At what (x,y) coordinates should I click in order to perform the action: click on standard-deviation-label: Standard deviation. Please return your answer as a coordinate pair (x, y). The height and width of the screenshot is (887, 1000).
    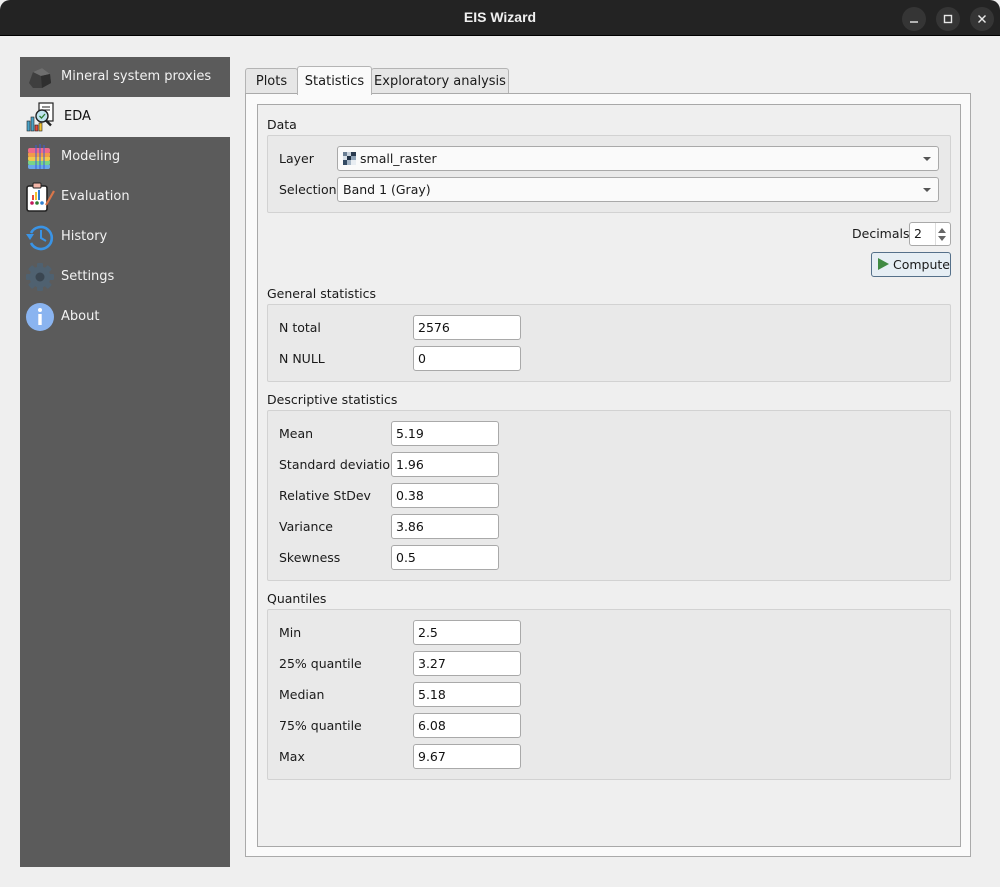
    Looking at the image, I should click on (338, 464).